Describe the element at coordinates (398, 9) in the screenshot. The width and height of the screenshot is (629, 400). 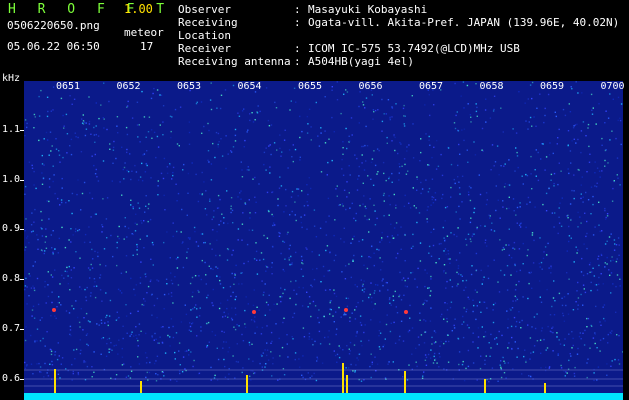
I see `info-row-observer: Observer: Masayuki Kobayashi` at that location.